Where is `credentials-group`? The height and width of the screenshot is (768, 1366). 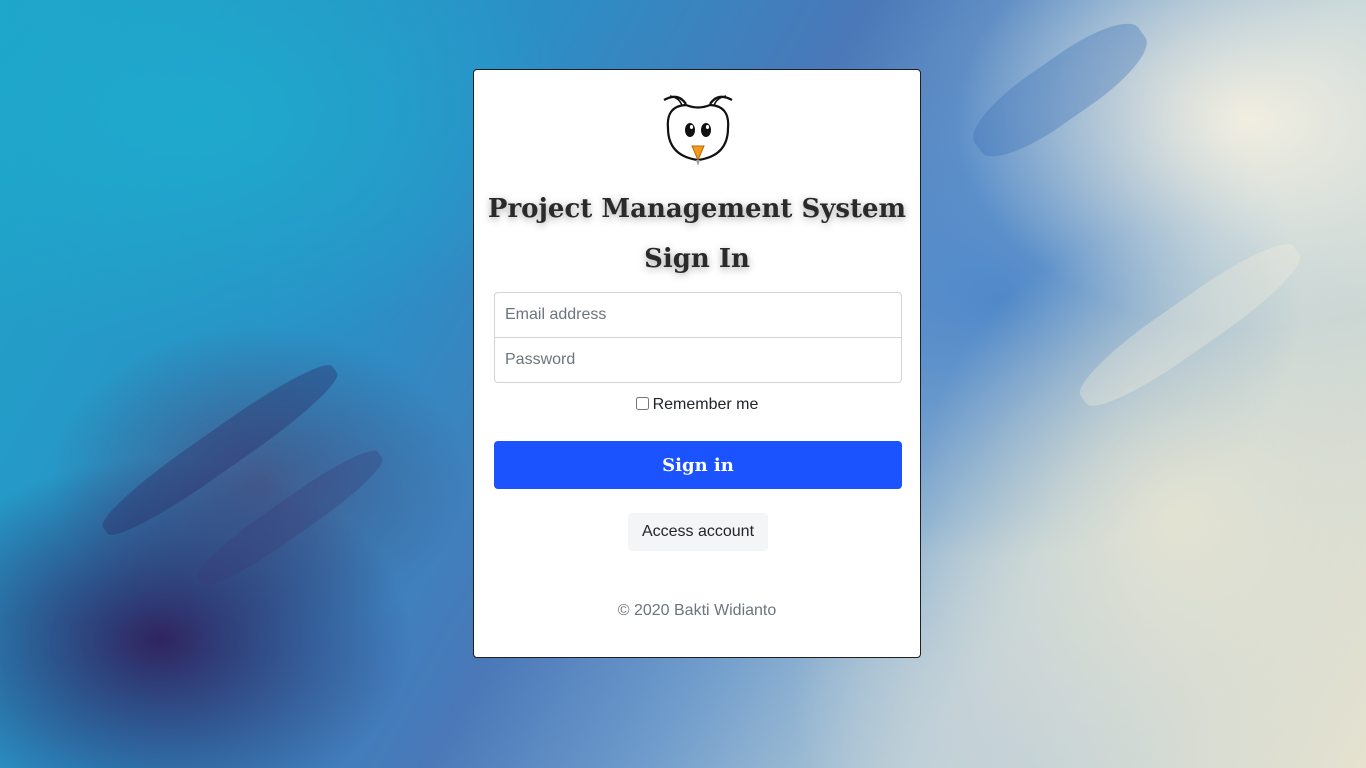 credentials-group is located at coordinates (698, 337).